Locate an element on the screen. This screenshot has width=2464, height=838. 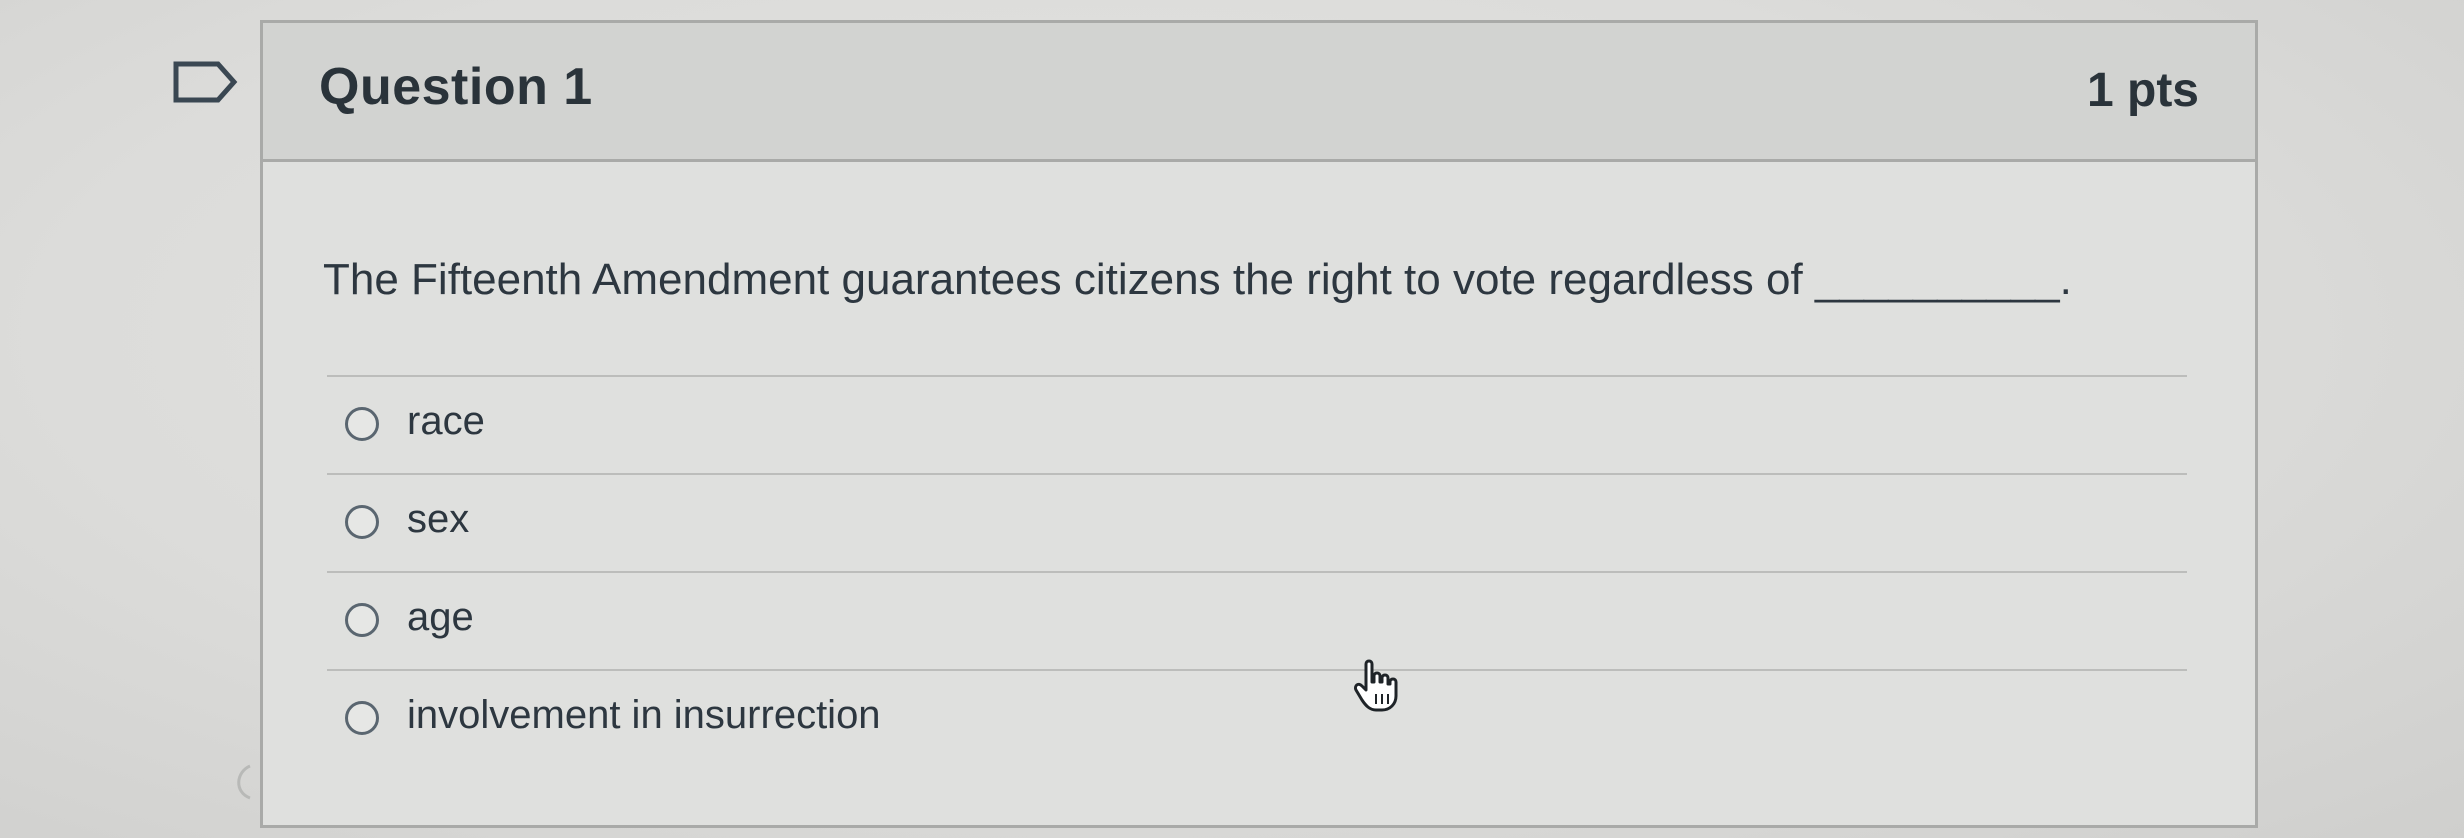
answer-option-involvement: involvement in insurrection is located at coordinates (1257, 718).